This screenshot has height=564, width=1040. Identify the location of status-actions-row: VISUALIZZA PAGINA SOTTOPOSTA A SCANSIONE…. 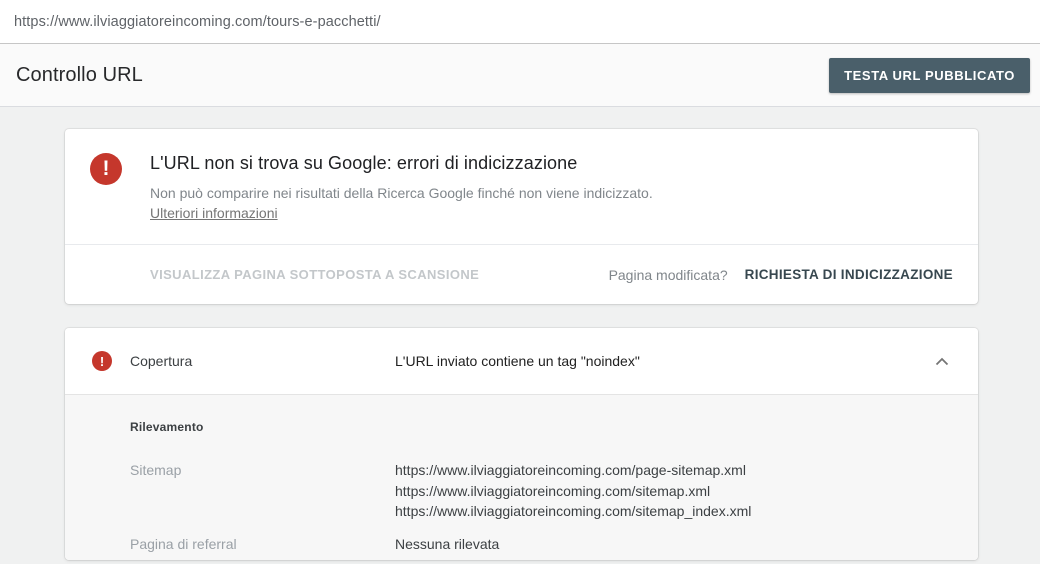
(521, 274).